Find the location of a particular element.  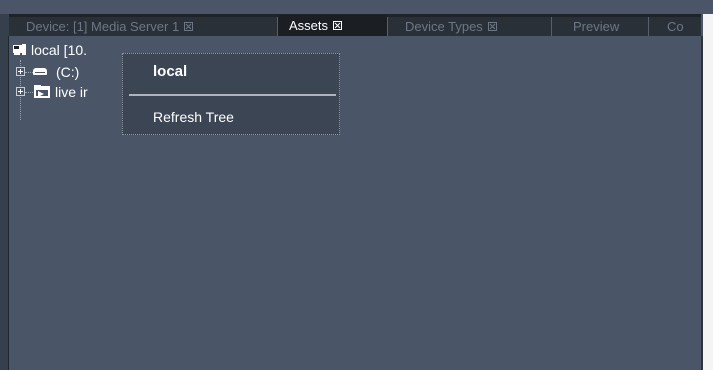

tab-overflow: Co is located at coordinates (675, 26).